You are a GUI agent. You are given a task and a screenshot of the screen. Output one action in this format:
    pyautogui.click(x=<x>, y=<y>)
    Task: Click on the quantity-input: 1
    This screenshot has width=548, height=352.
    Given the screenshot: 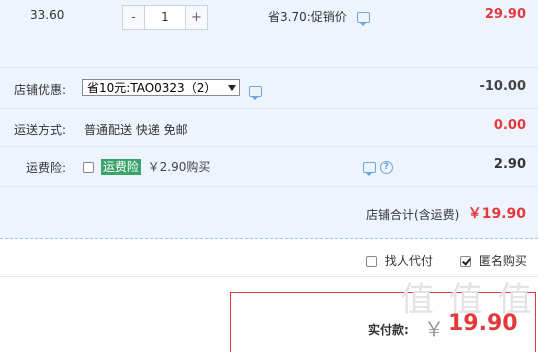 What is the action you would take?
    pyautogui.click(x=165, y=17)
    